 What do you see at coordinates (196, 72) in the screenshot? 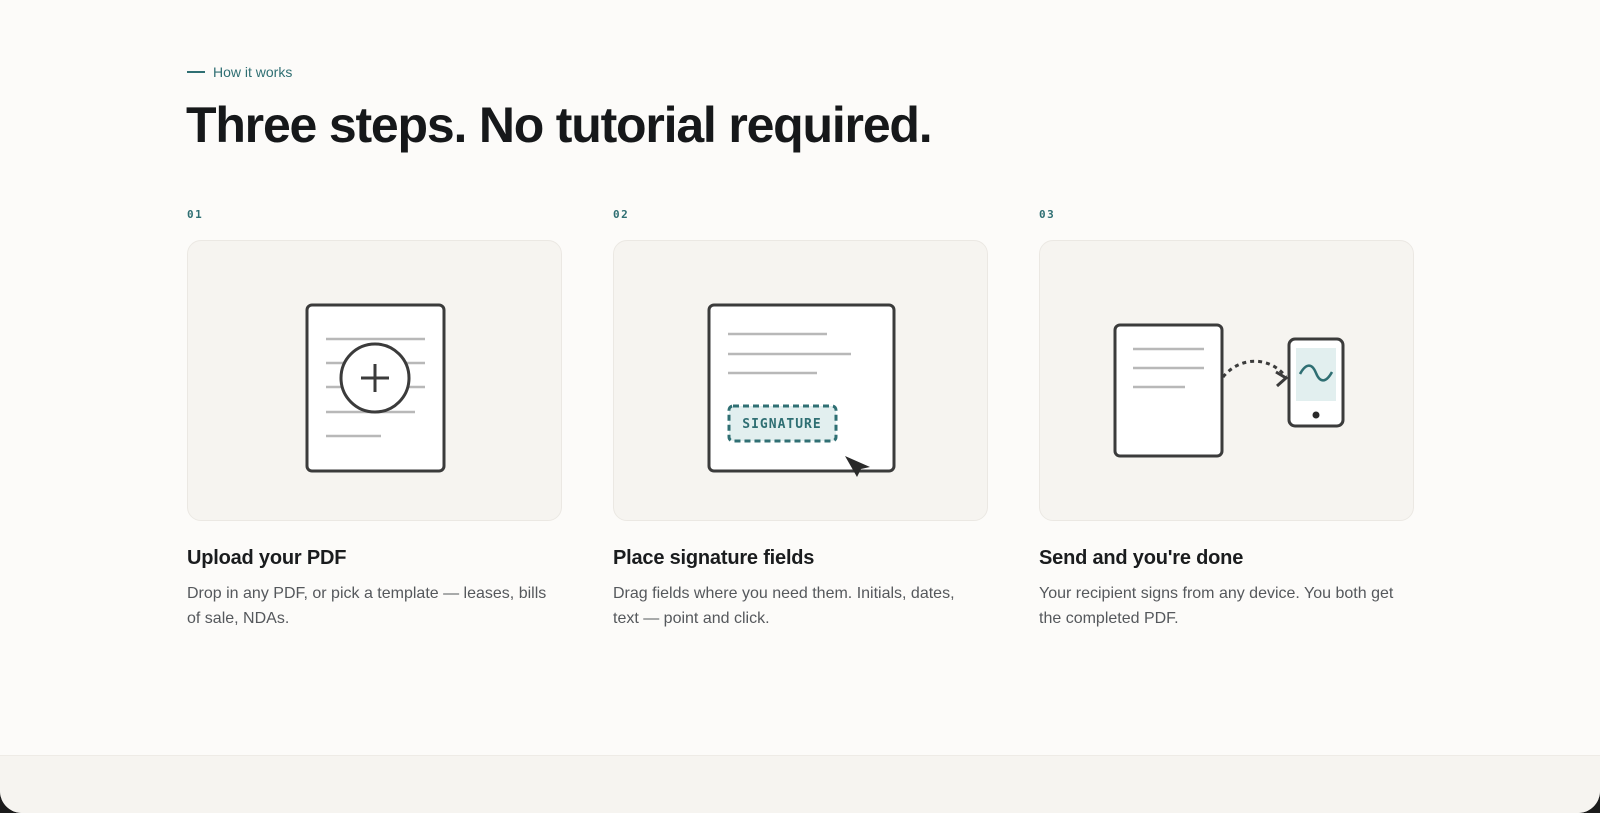
I see `eyebrow-dash` at bounding box center [196, 72].